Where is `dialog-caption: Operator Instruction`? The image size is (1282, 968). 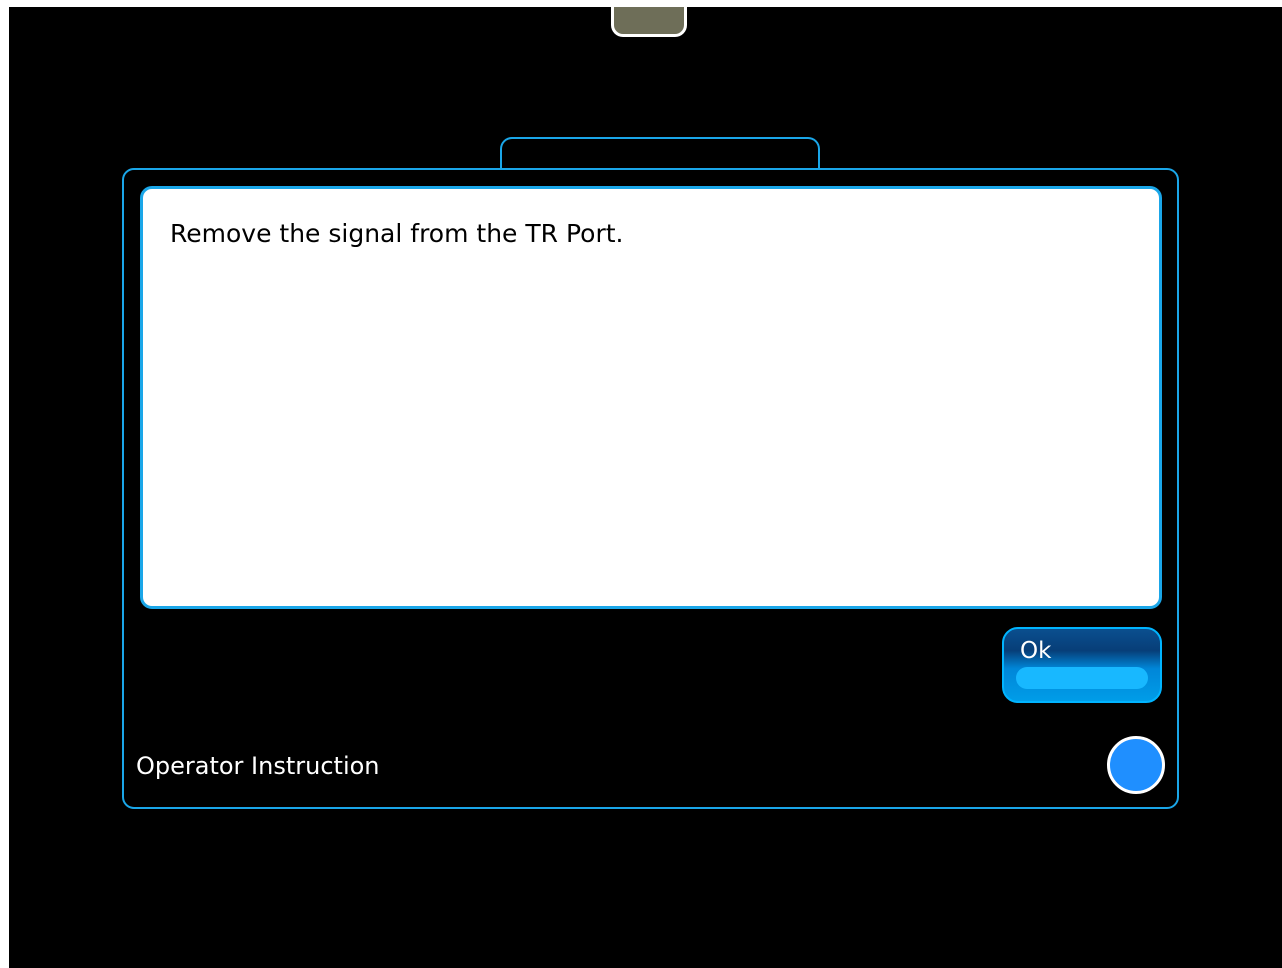 dialog-caption: Operator Instruction is located at coordinates (258, 766).